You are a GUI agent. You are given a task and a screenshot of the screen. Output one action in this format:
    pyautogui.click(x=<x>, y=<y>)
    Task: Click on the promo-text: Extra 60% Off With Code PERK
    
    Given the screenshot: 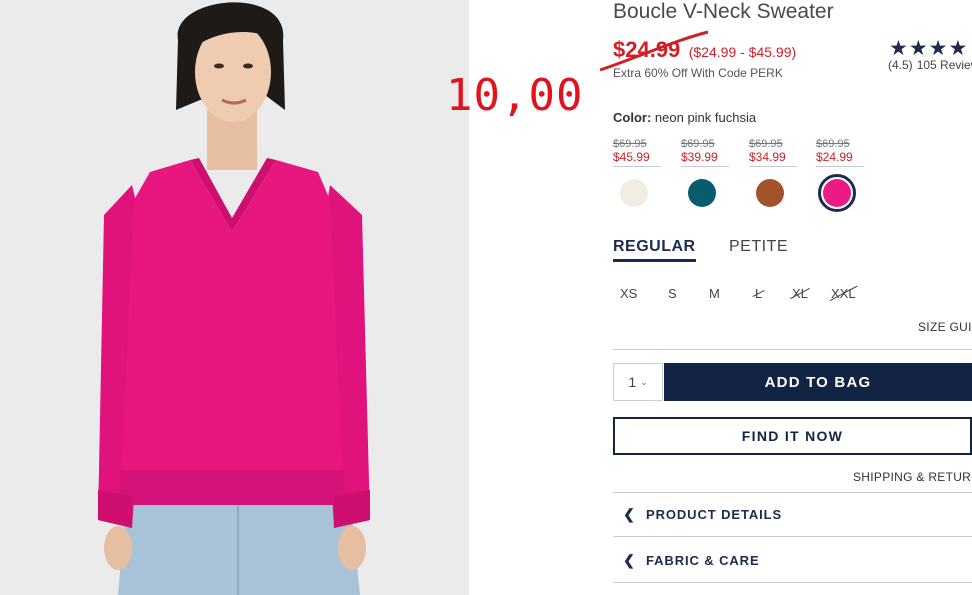 What is the action you would take?
    pyautogui.click(x=698, y=73)
    